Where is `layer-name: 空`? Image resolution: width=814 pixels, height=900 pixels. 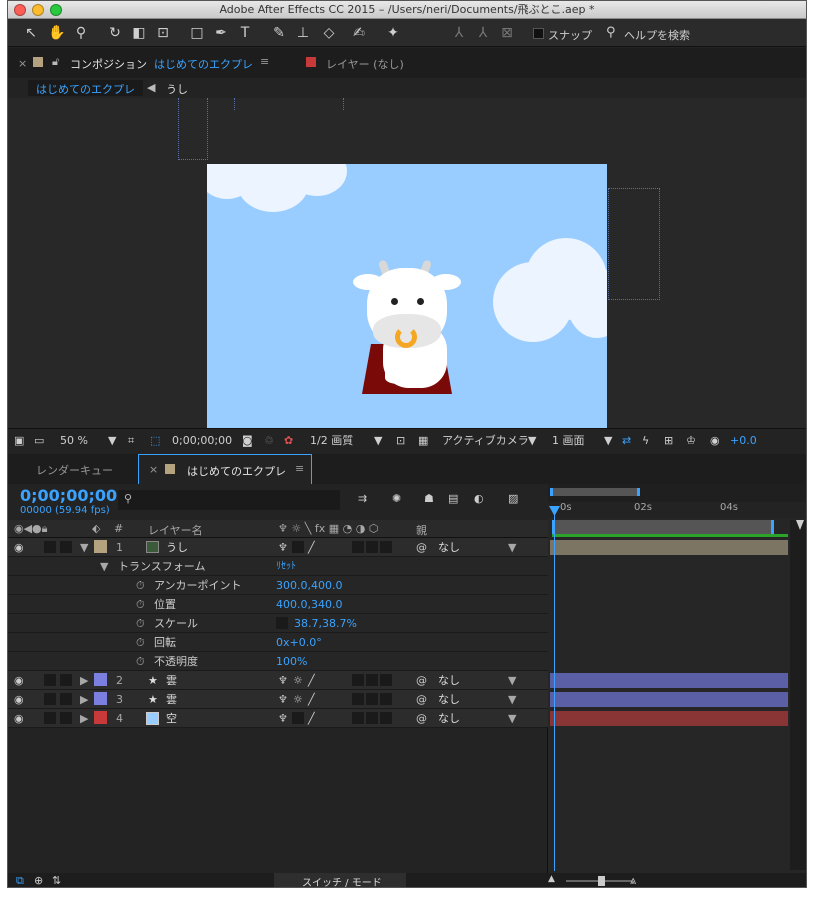 layer-name: 空 is located at coordinates (171, 718).